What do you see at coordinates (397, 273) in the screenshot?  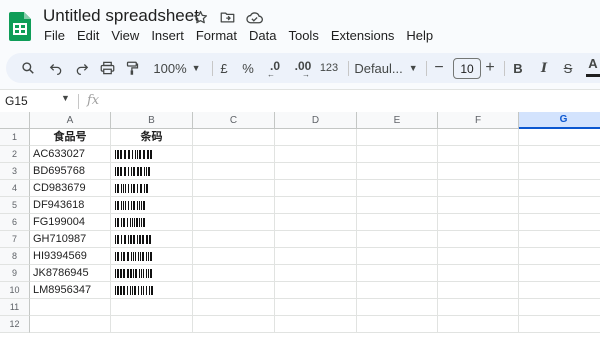 I see `cell-e9` at bounding box center [397, 273].